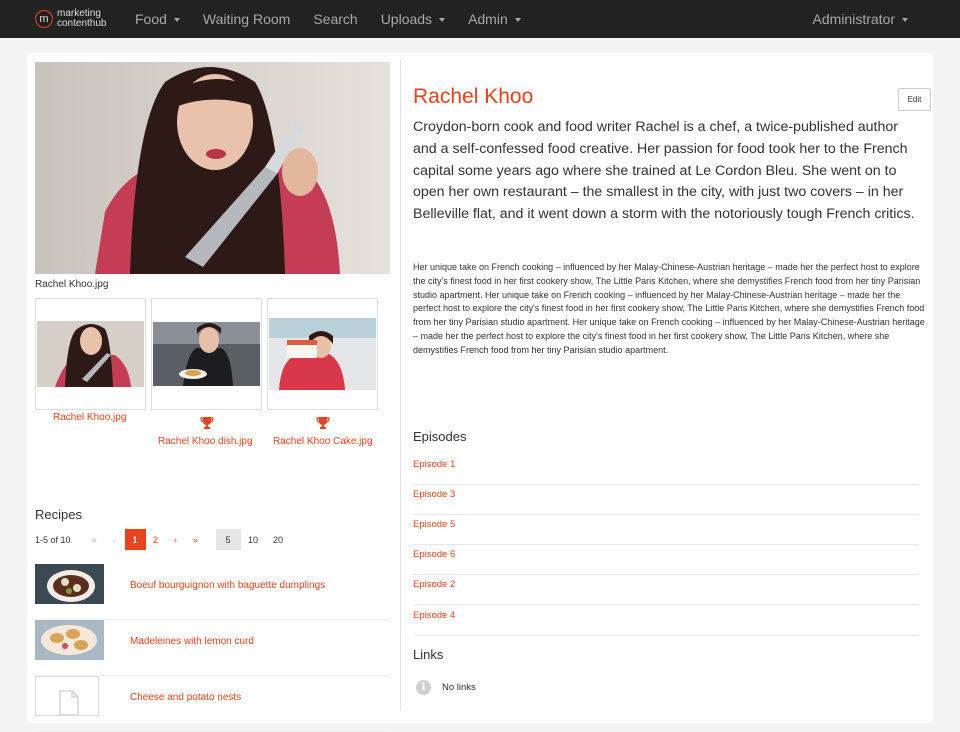 This screenshot has height=732, width=960. I want to click on recipes-count: 1-5 of 10, so click(53, 539).